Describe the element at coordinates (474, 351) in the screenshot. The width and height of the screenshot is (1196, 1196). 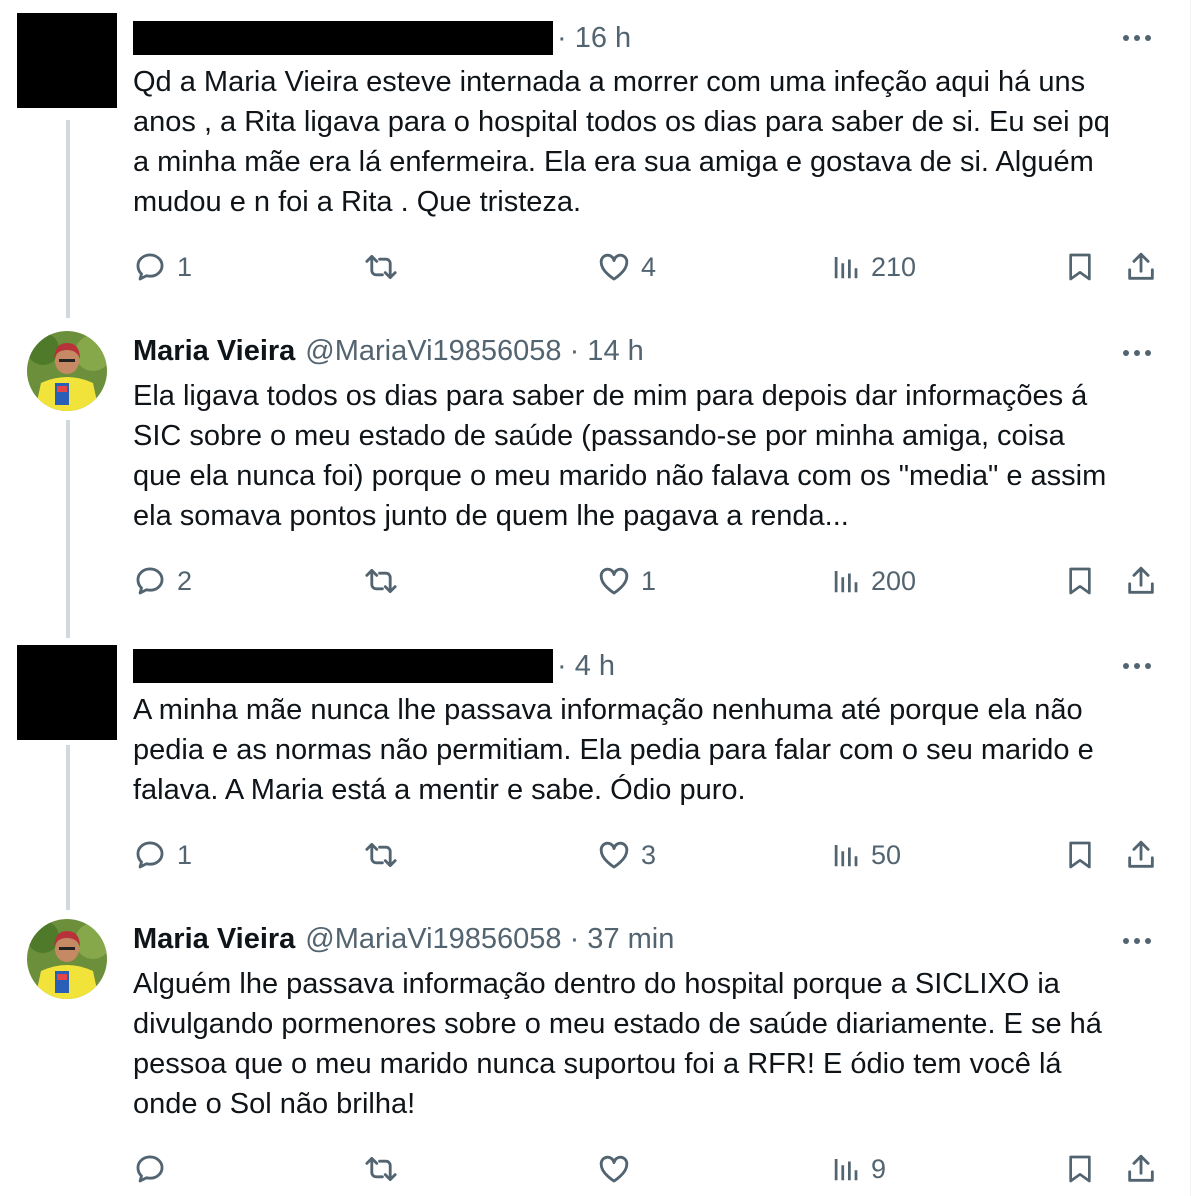
I see `author-handle-timestamp: @MariaVi19856058 · 14 h` at that location.